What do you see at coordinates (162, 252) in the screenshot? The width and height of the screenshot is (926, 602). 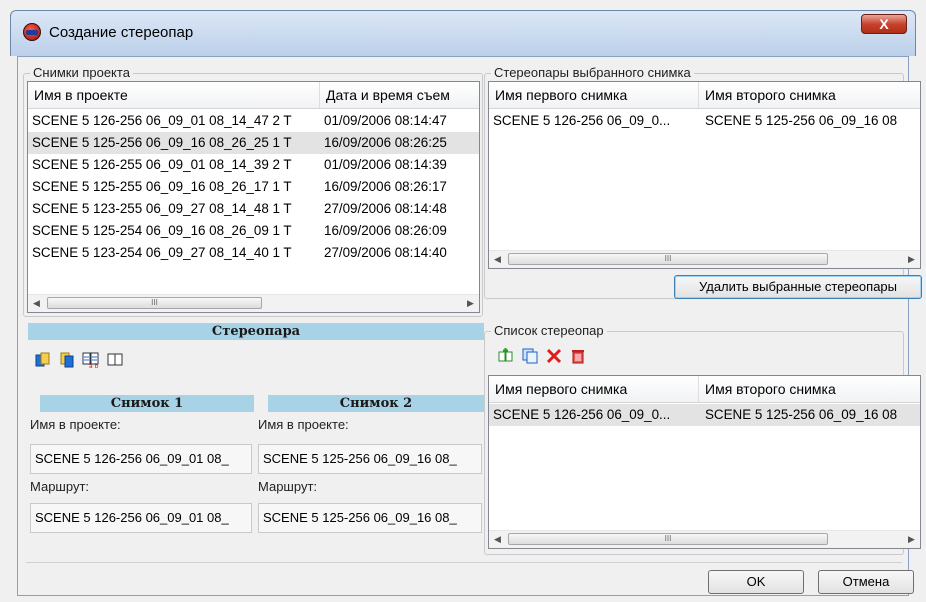 I see `table-cell: SCENE 5 123-254 06_09_27 08_14_40 1 T` at bounding box center [162, 252].